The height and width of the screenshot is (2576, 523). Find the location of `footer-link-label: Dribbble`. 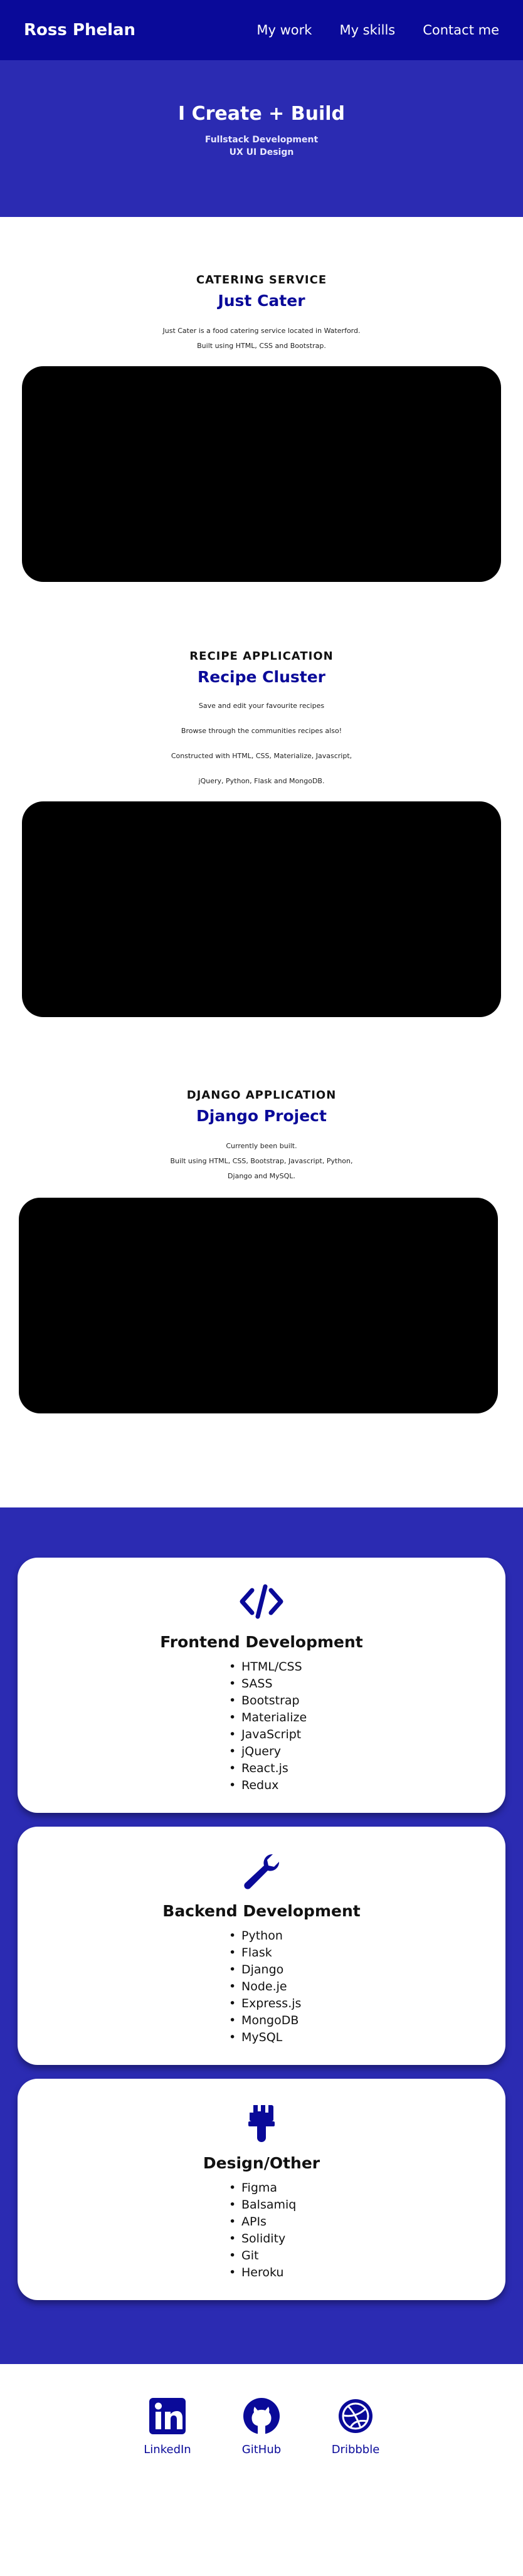

footer-link-label: Dribbble is located at coordinates (356, 2449).